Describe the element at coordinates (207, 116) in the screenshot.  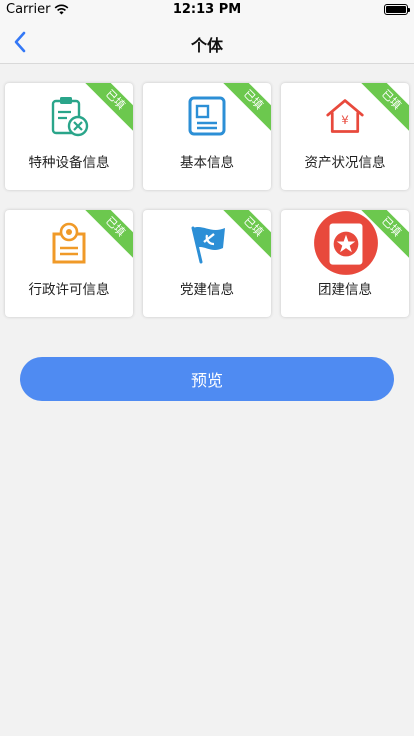
I see `id-card-icon` at that location.